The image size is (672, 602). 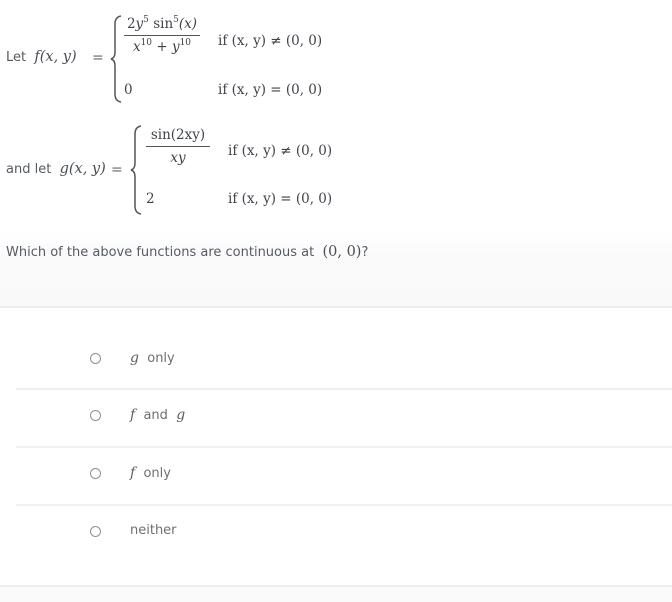 I want to click on g-case2-condition: if (x, y) = (0, 0), so click(x=280, y=199).